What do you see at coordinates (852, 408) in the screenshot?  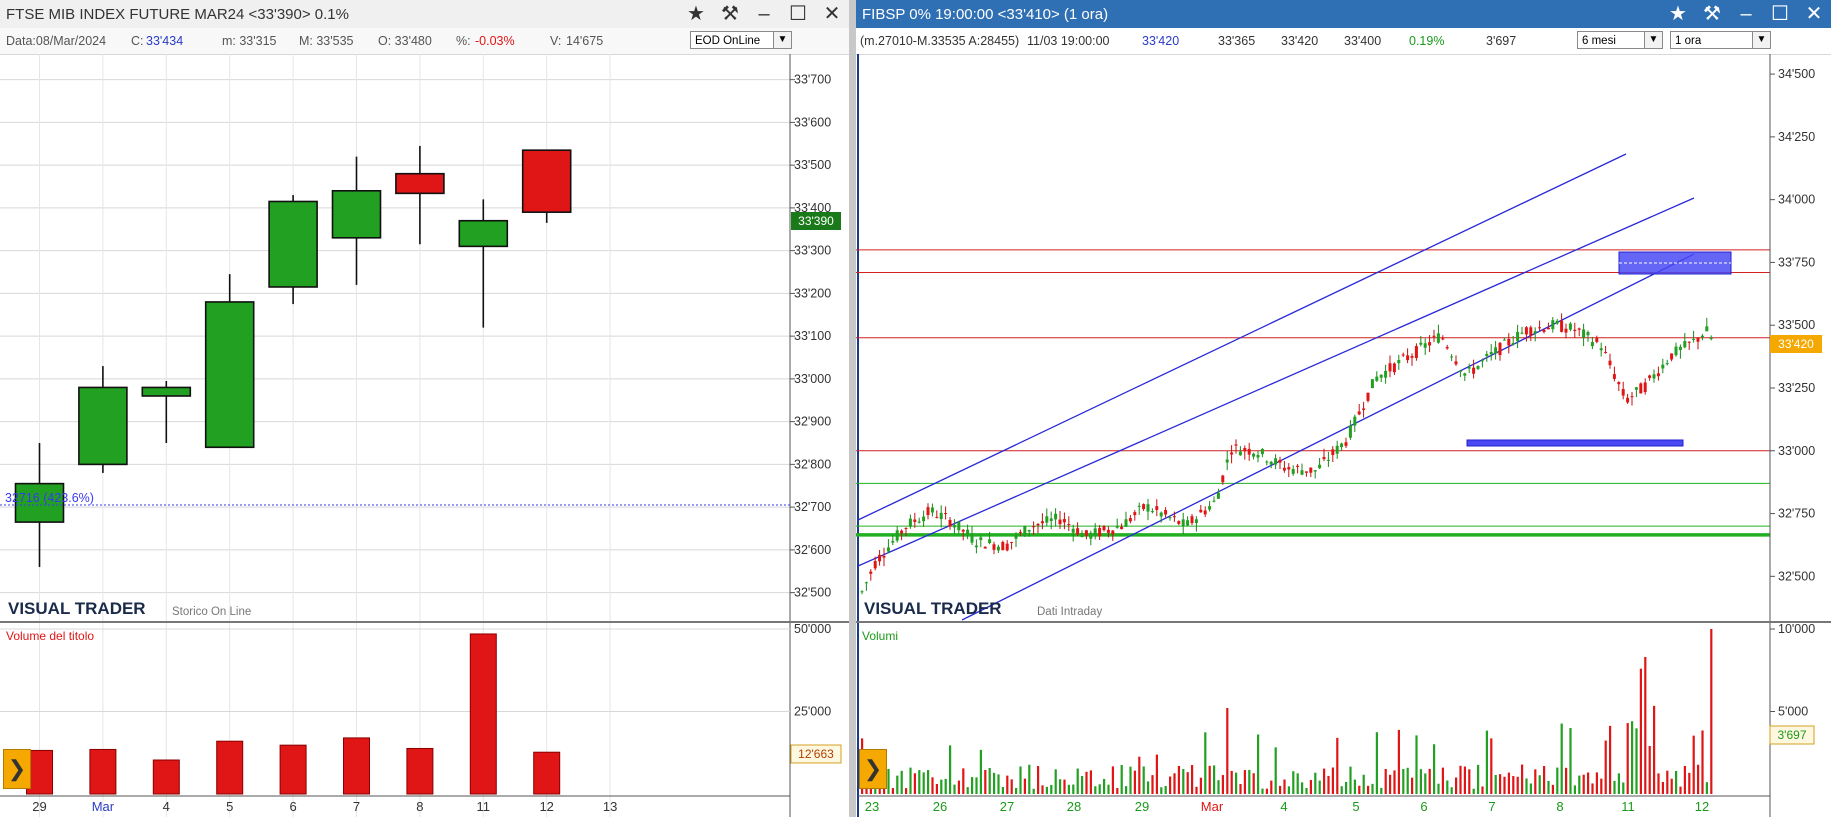 I see `panel-splitter` at bounding box center [852, 408].